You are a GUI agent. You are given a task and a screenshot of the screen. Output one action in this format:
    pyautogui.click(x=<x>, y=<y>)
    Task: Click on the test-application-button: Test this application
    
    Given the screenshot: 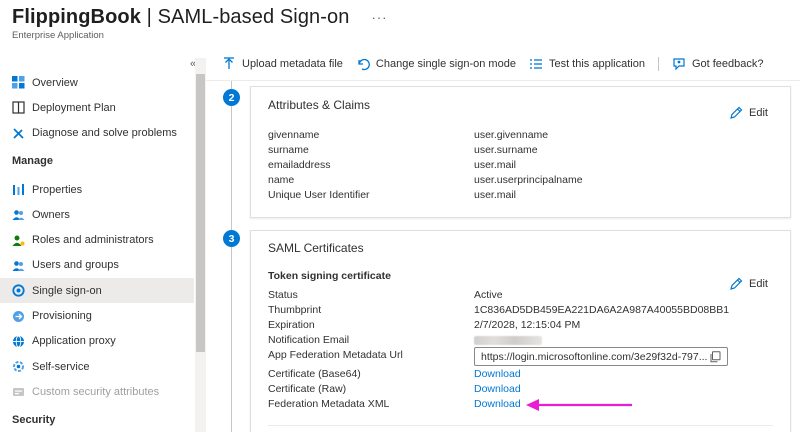 What is the action you would take?
    pyautogui.click(x=587, y=64)
    